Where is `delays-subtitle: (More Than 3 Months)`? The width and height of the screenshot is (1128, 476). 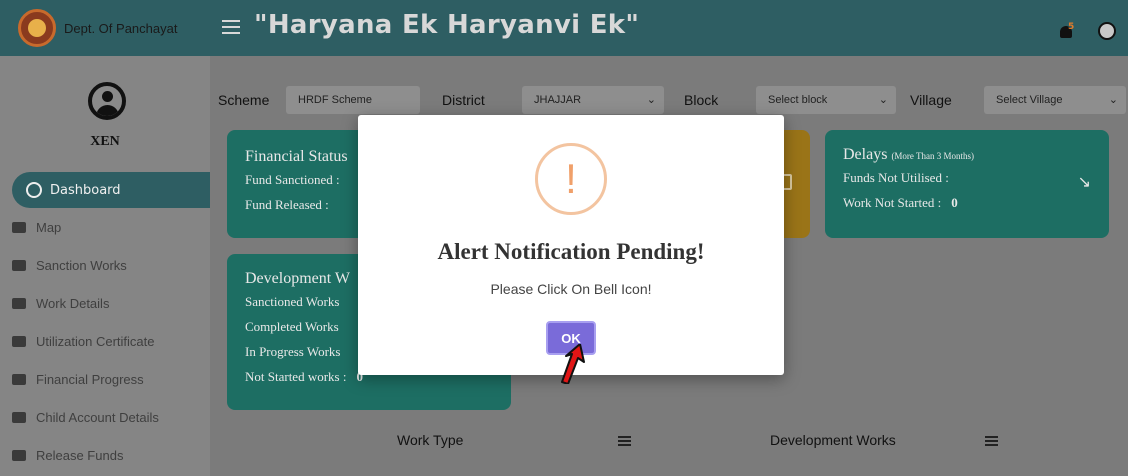
delays-subtitle: (More Than 3 Months) is located at coordinates (933, 156).